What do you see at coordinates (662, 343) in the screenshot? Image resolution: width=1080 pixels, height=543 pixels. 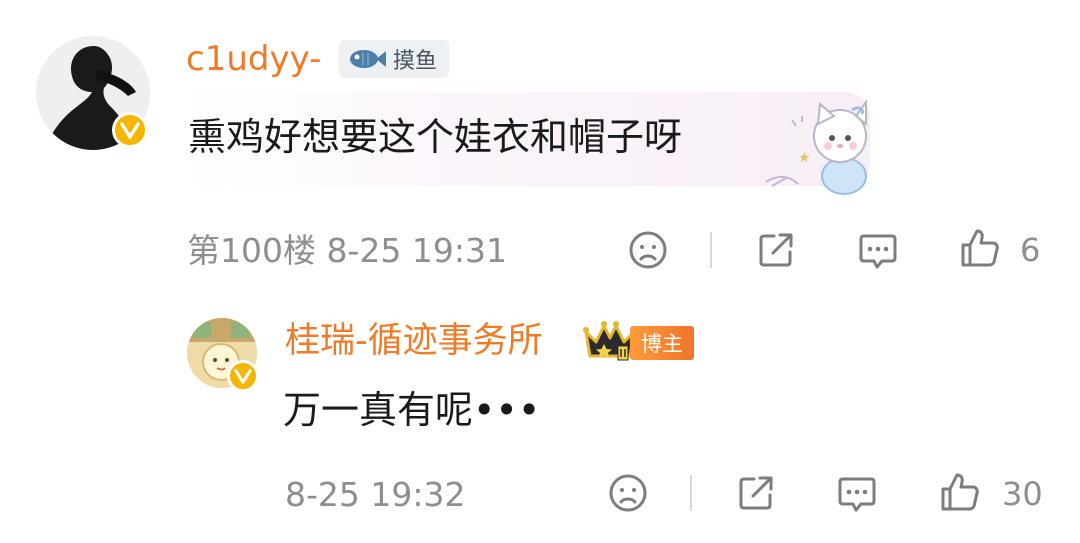 I see `blogger-badge: 博主` at bounding box center [662, 343].